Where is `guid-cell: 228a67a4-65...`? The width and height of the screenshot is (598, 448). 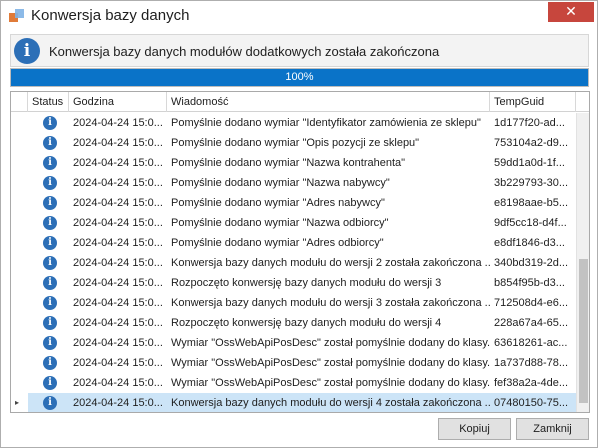
guid-cell: 228a67a4-65... is located at coordinates (531, 323).